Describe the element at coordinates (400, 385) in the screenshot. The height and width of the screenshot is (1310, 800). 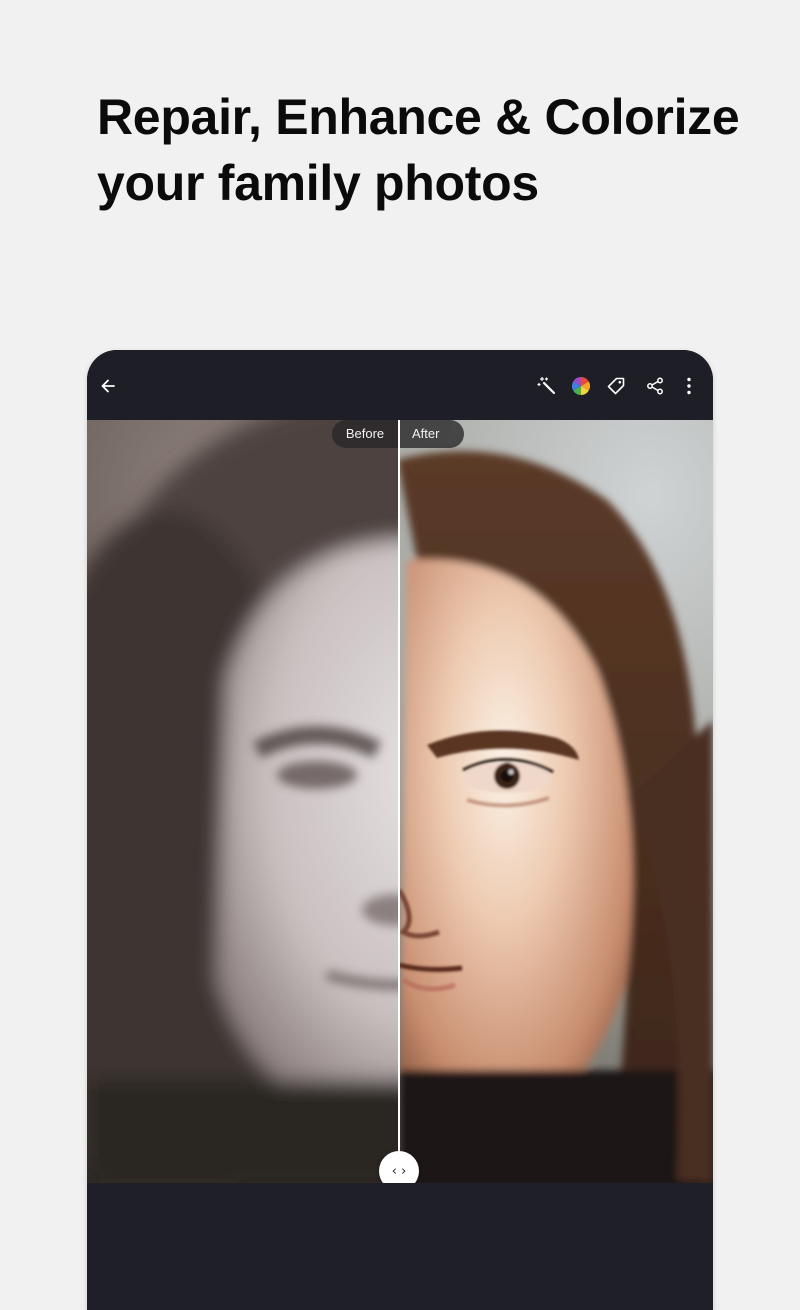
I see `app-bar` at that location.